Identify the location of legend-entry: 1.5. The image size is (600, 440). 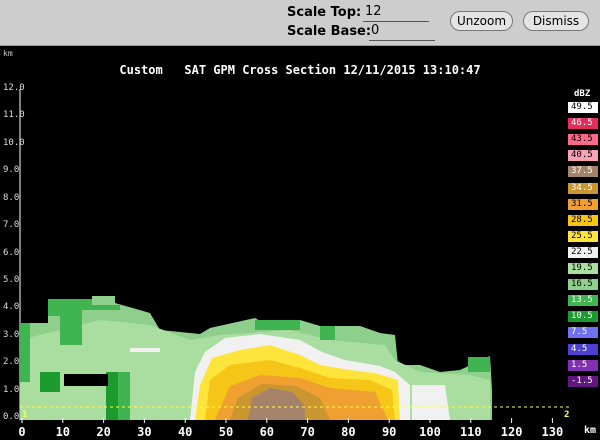
(583, 365).